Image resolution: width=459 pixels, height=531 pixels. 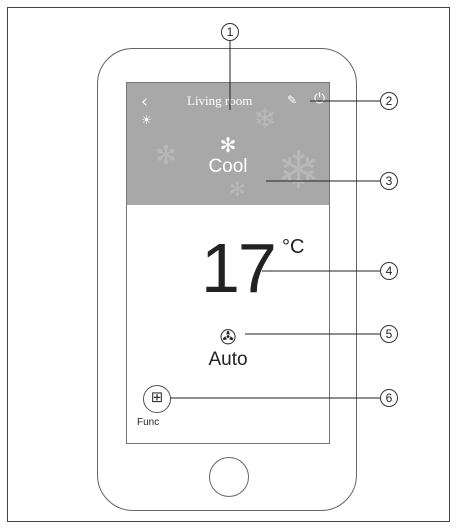 I want to click on callout-1: 1, so click(x=230, y=32).